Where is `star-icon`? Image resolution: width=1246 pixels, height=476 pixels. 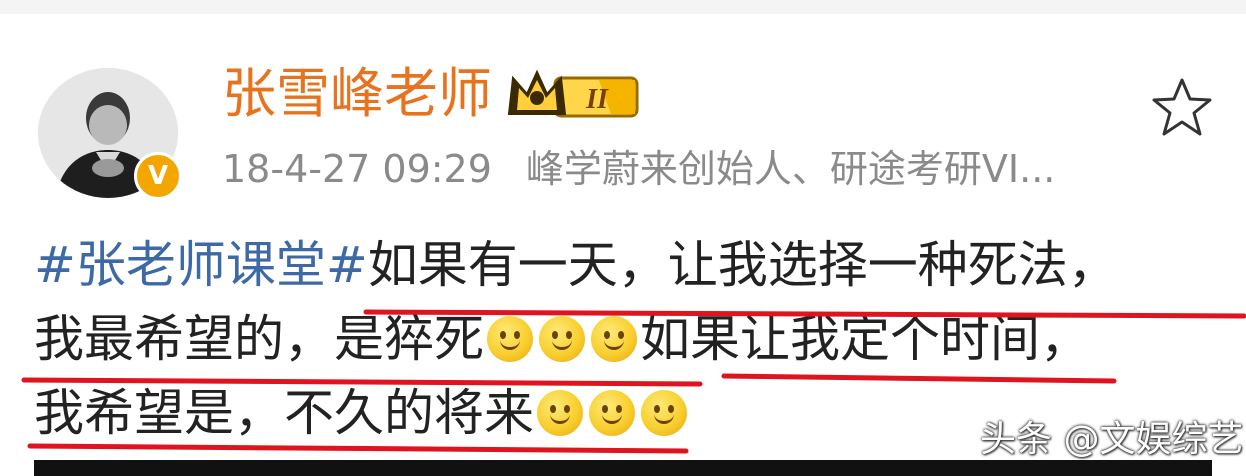
star-icon is located at coordinates (1182, 107).